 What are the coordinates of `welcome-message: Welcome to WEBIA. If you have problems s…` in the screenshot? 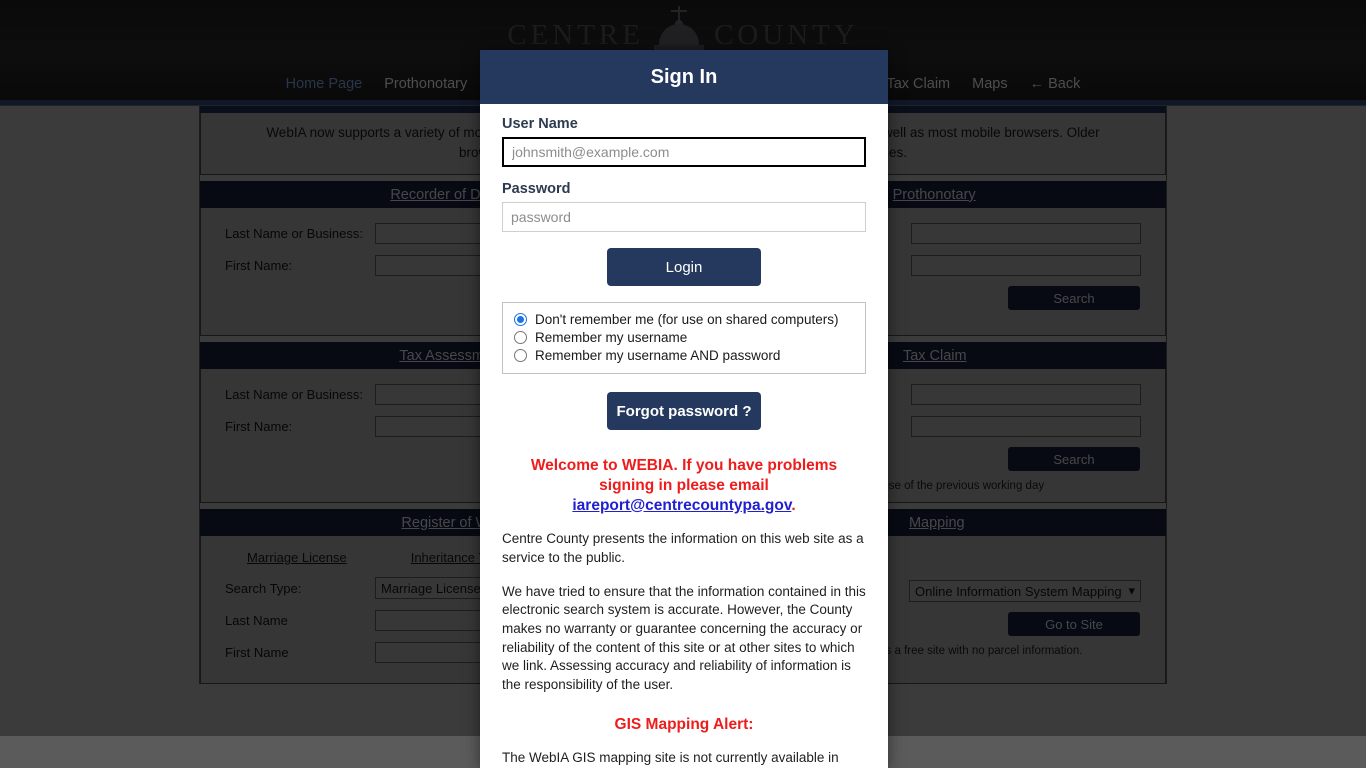 It's located at (684, 485).